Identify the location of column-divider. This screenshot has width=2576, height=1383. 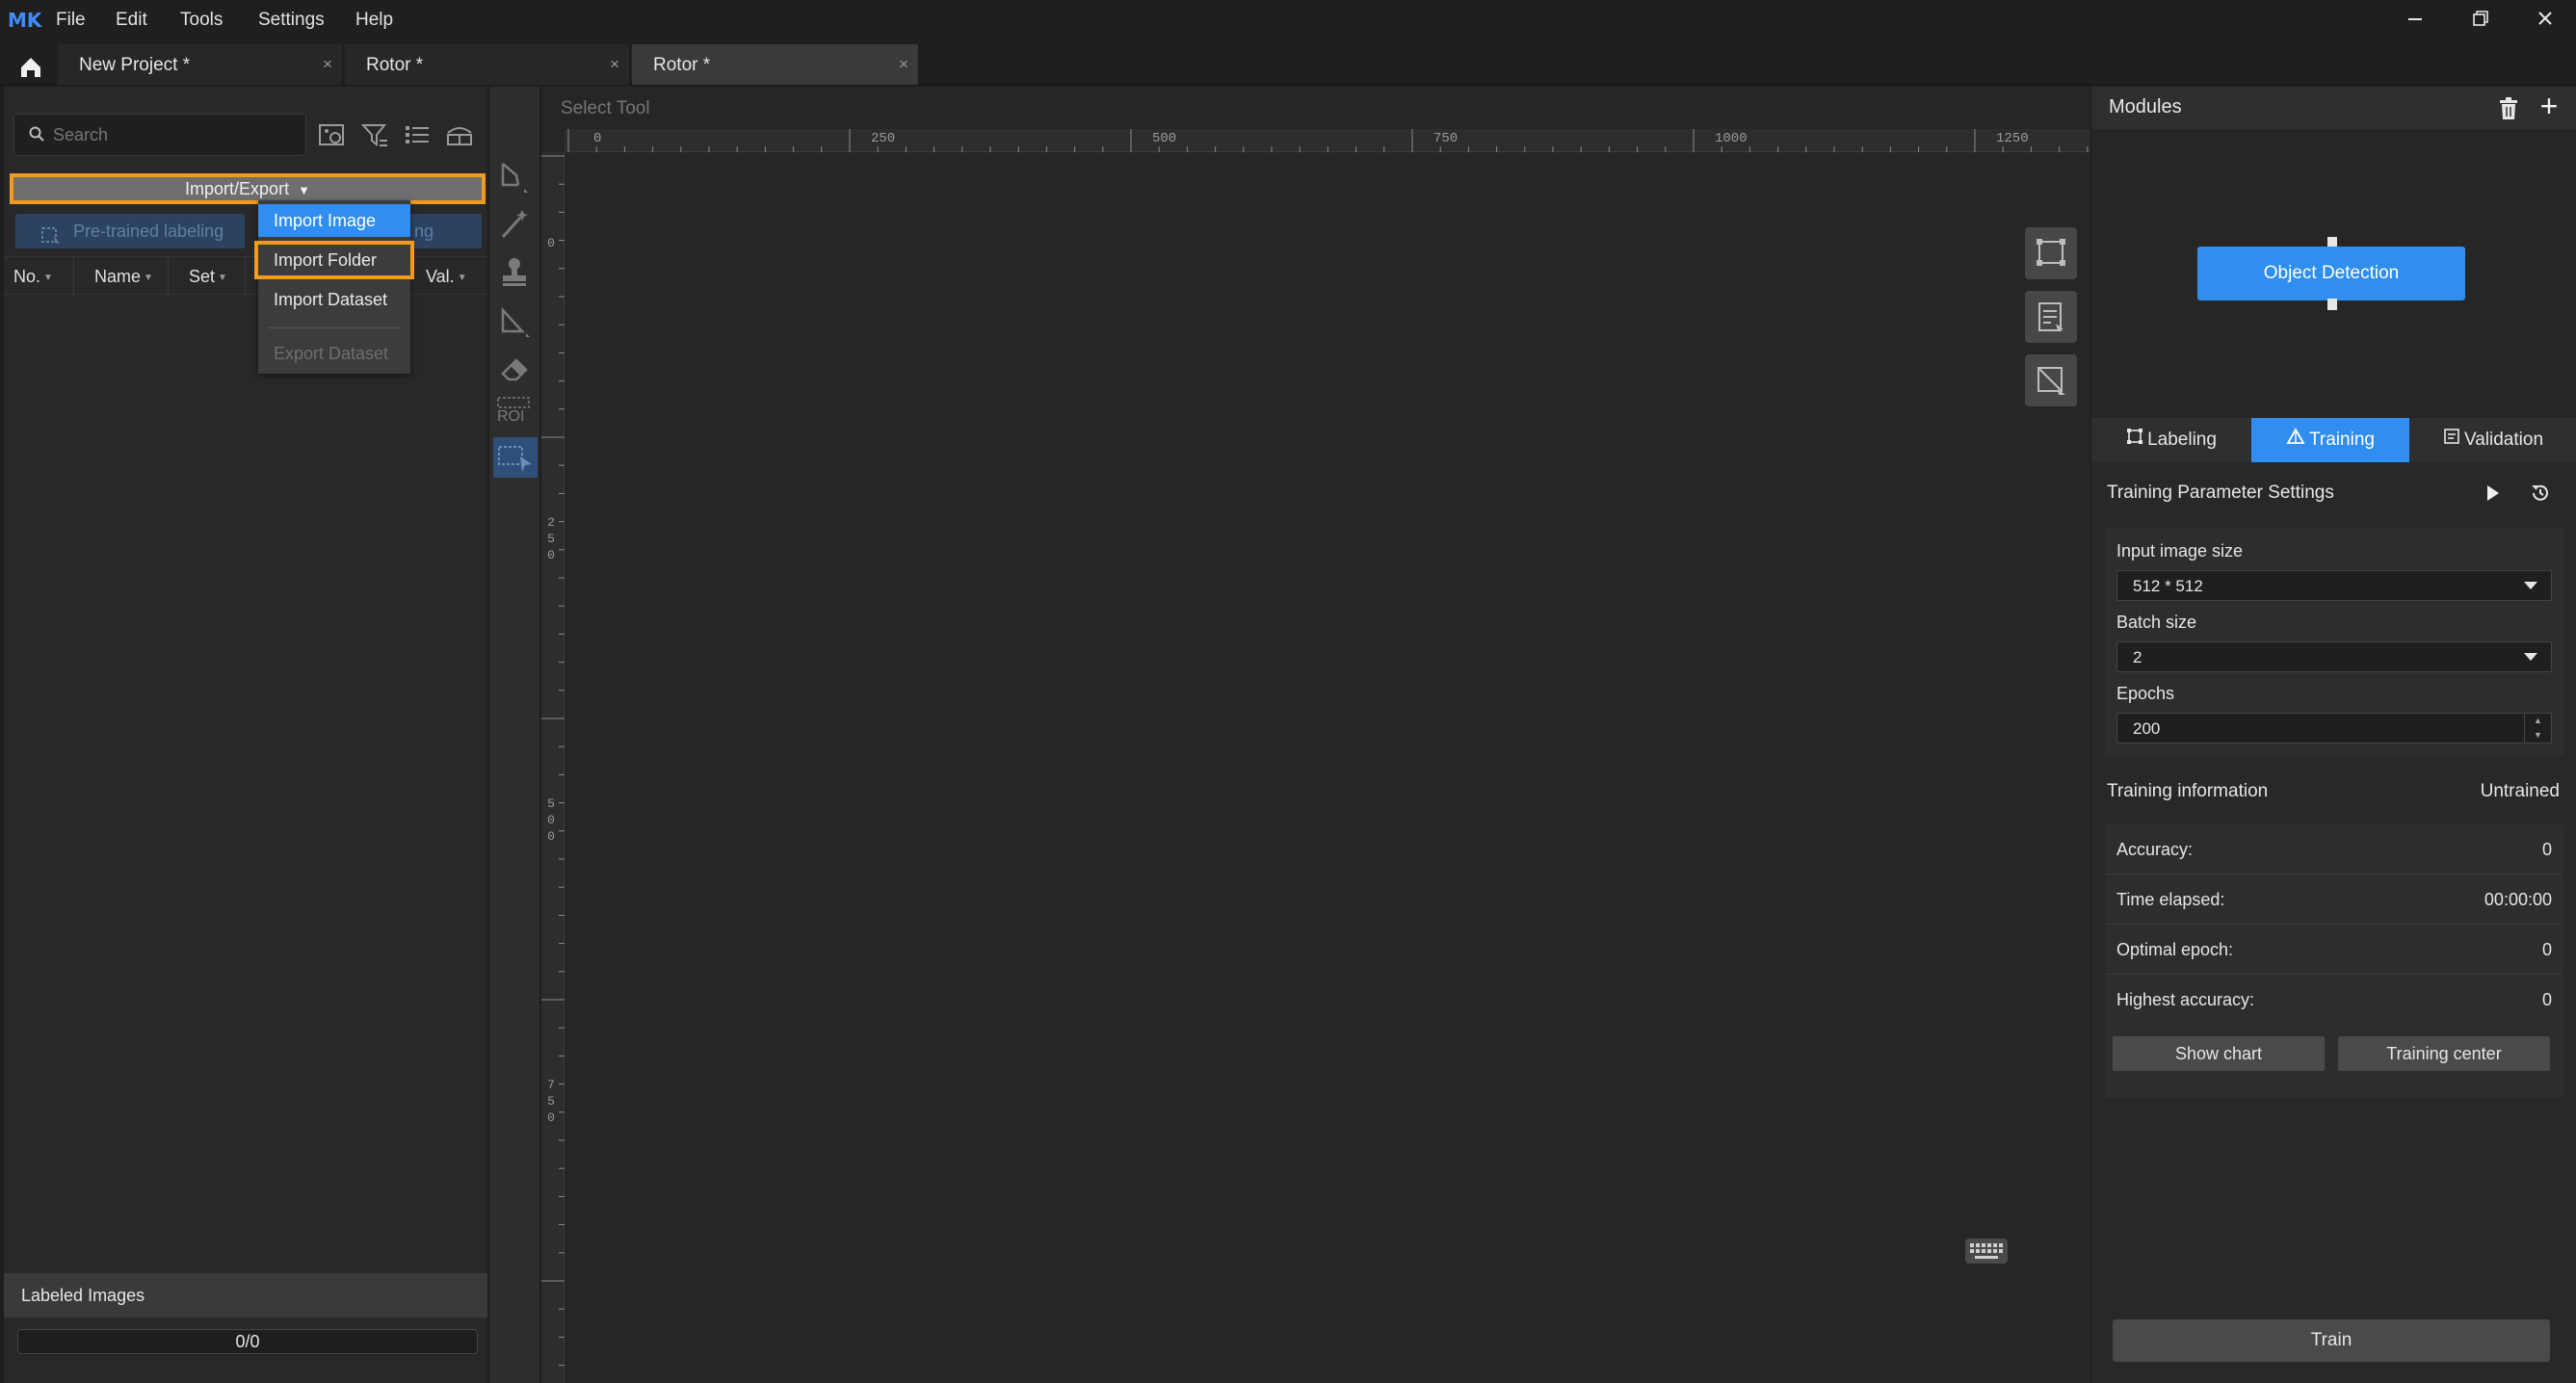
(74, 277).